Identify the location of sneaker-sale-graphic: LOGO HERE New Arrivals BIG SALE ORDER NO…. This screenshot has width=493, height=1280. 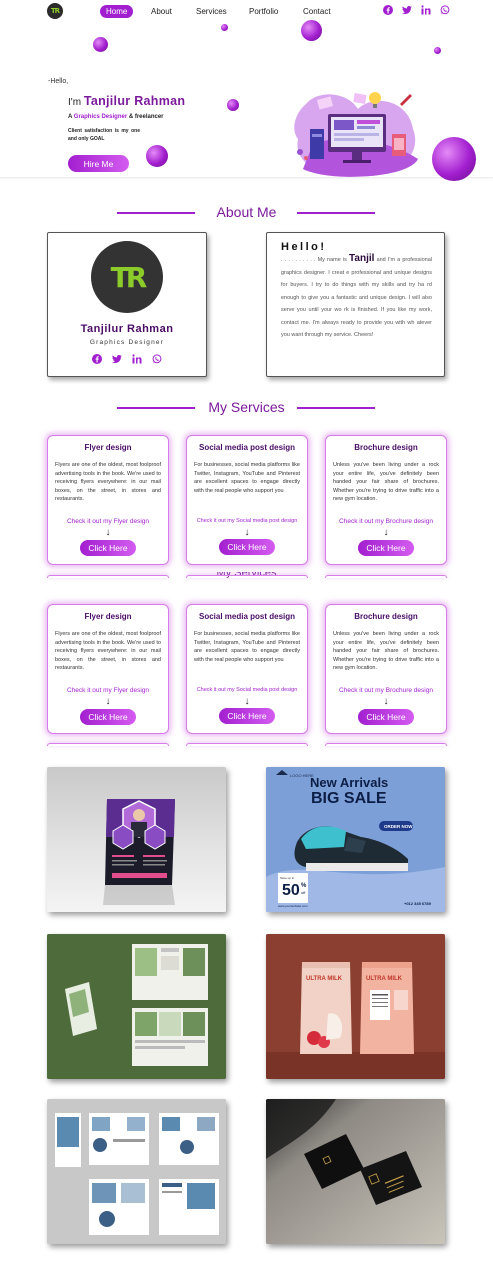
(355, 839).